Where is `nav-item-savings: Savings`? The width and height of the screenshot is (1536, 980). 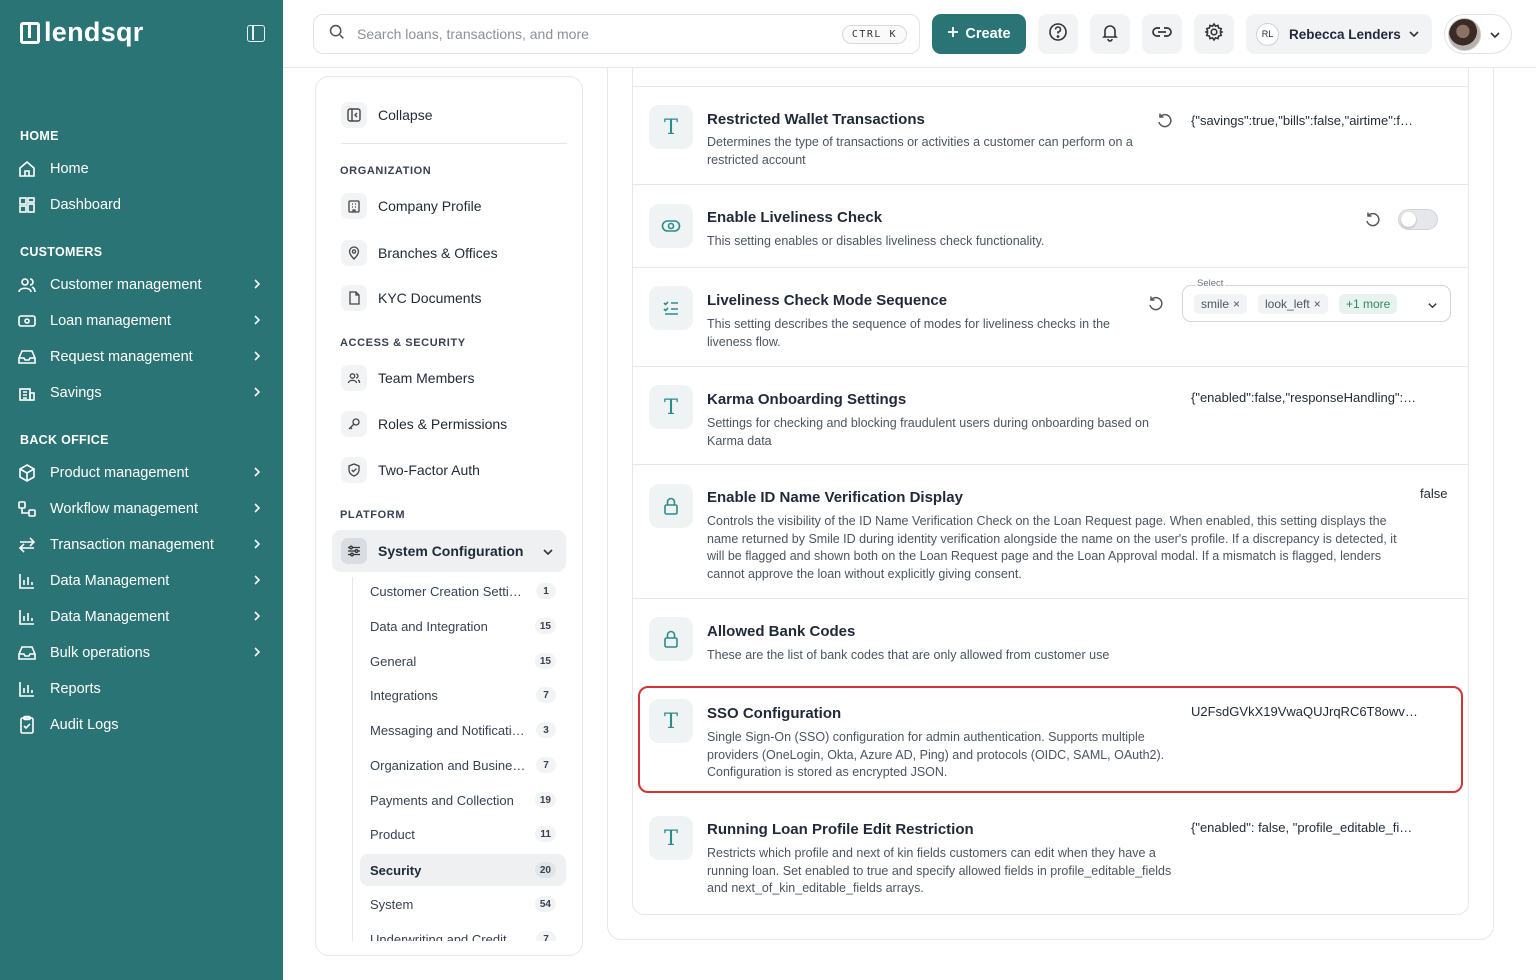 nav-item-savings: Savings is located at coordinates (142, 393).